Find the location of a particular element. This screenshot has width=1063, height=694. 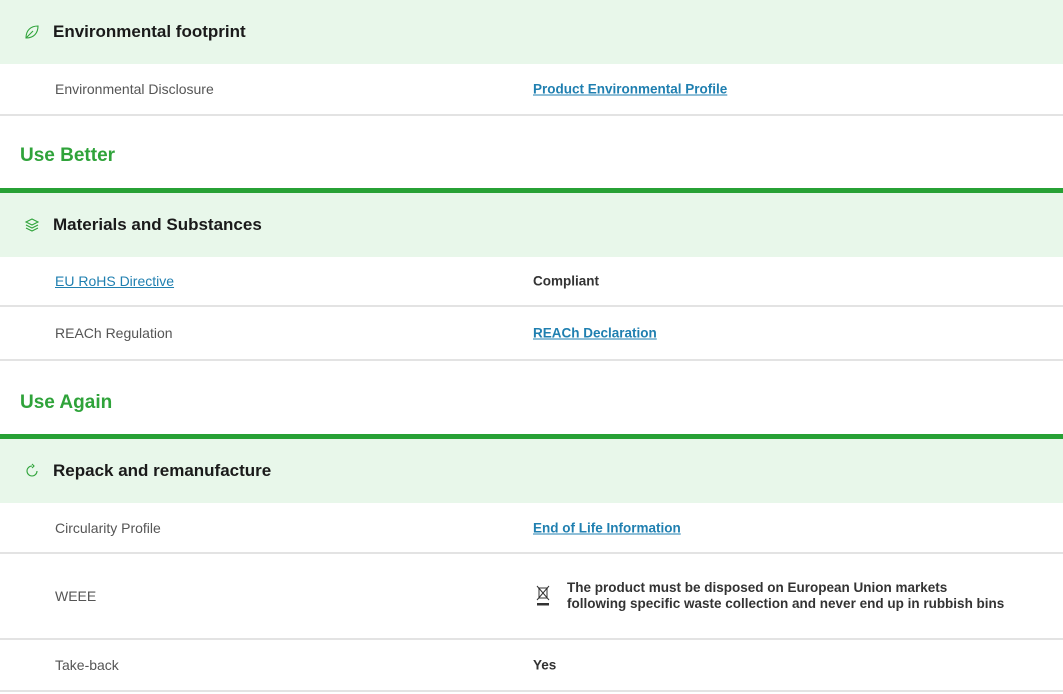

group-title-use-better: Use Better is located at coordinates (68, 155).